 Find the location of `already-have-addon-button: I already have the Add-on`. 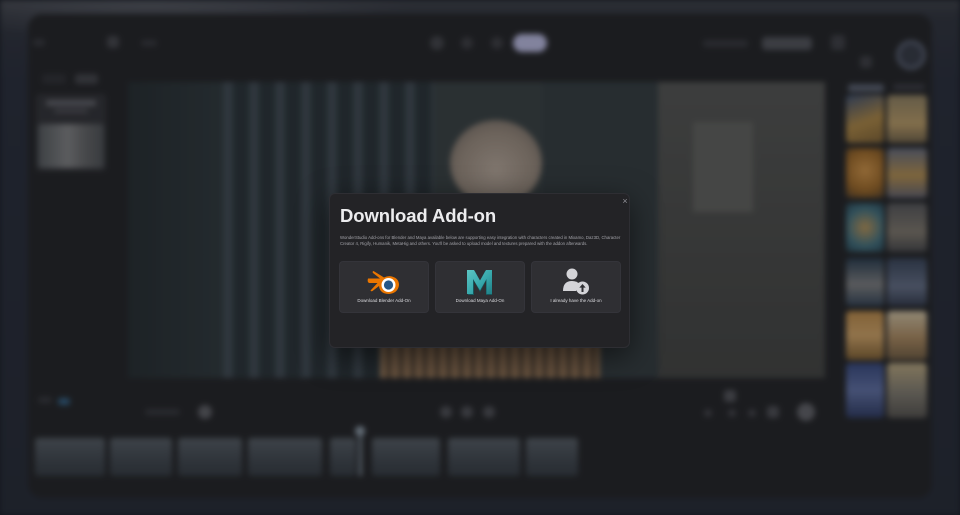

already-have-addon-button: I already have the Add-on is located at coordinates (576, 287).